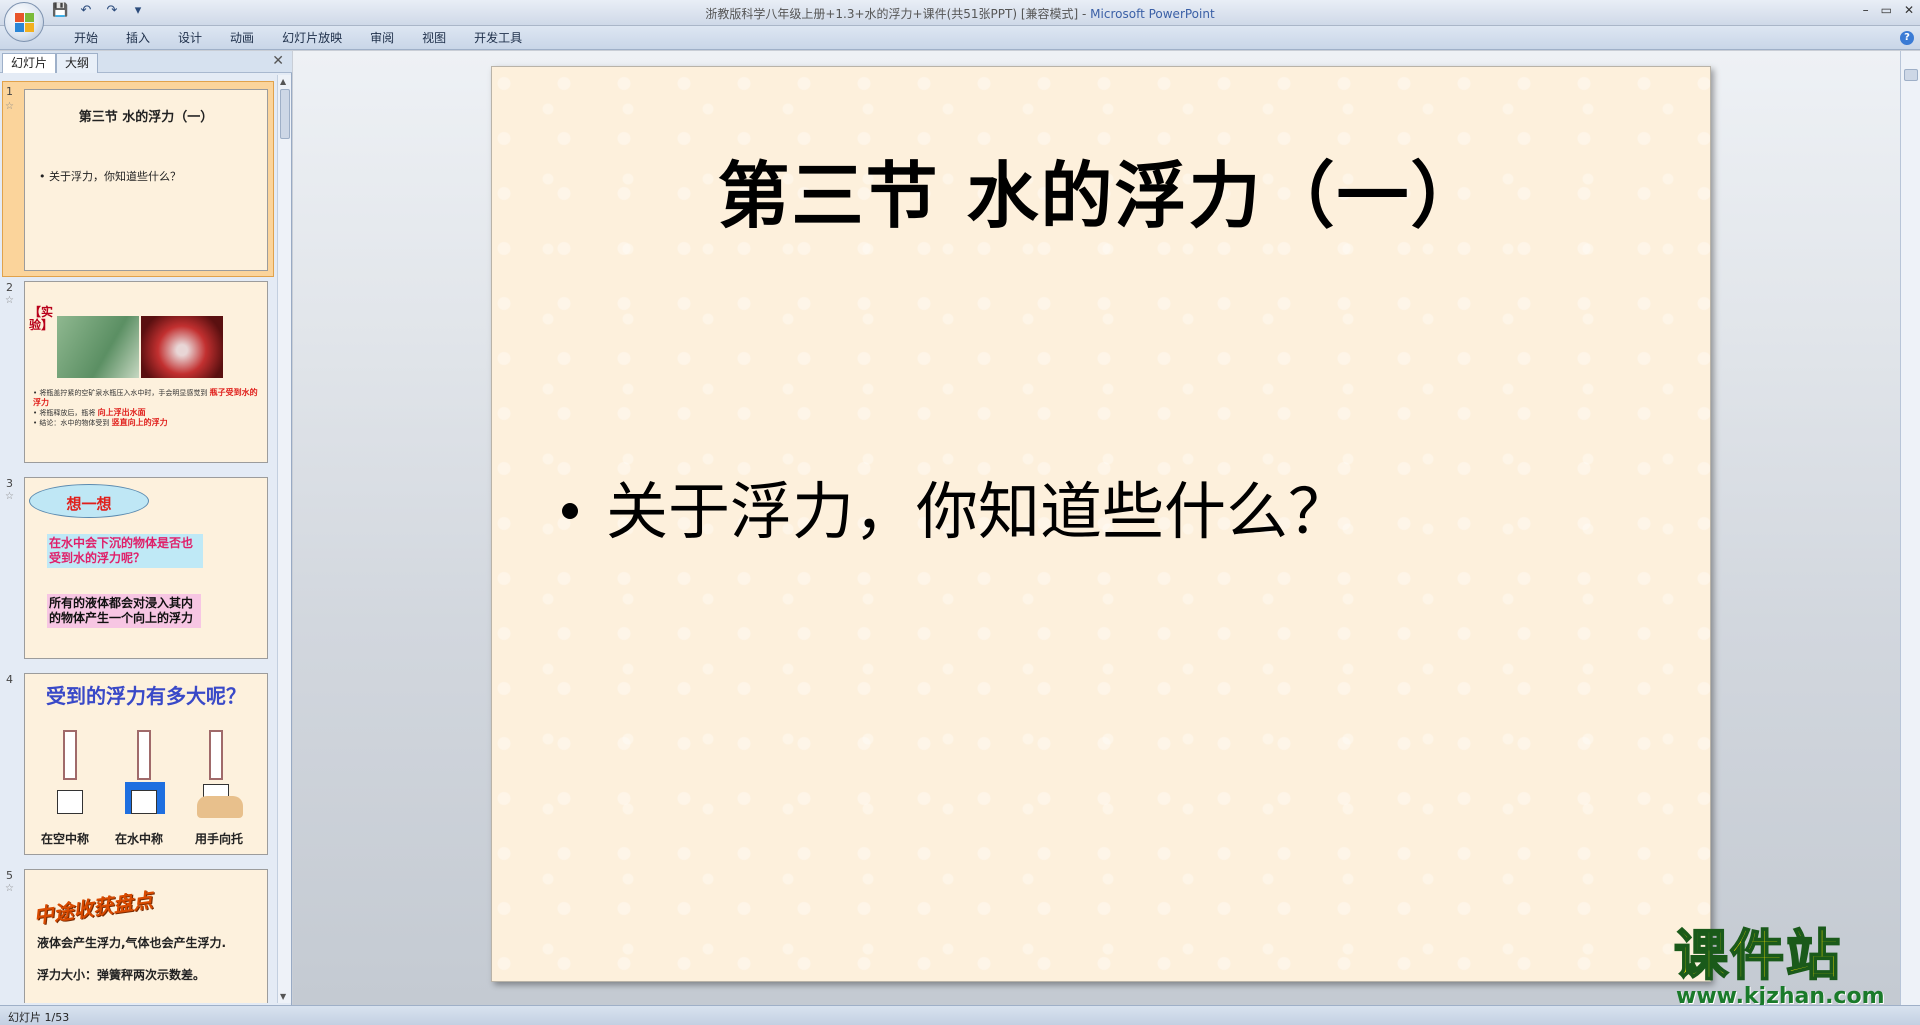  I want to click on slide-number: 5, so click(9, 875).